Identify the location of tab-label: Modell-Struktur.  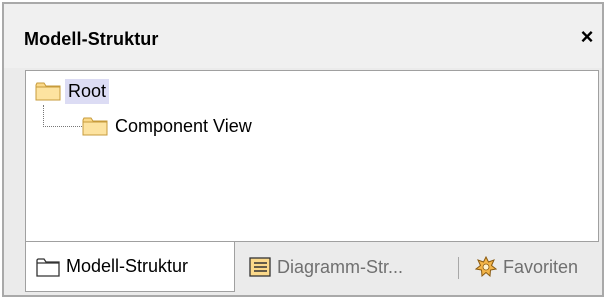
(127, 266).